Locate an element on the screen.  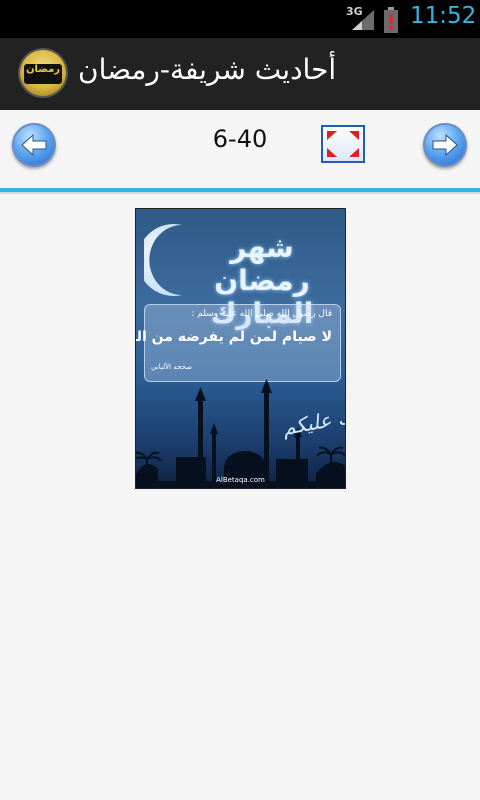
action-bar: رمضان أحاديث شريفة-رمضان is located at coordinates (240, 74).